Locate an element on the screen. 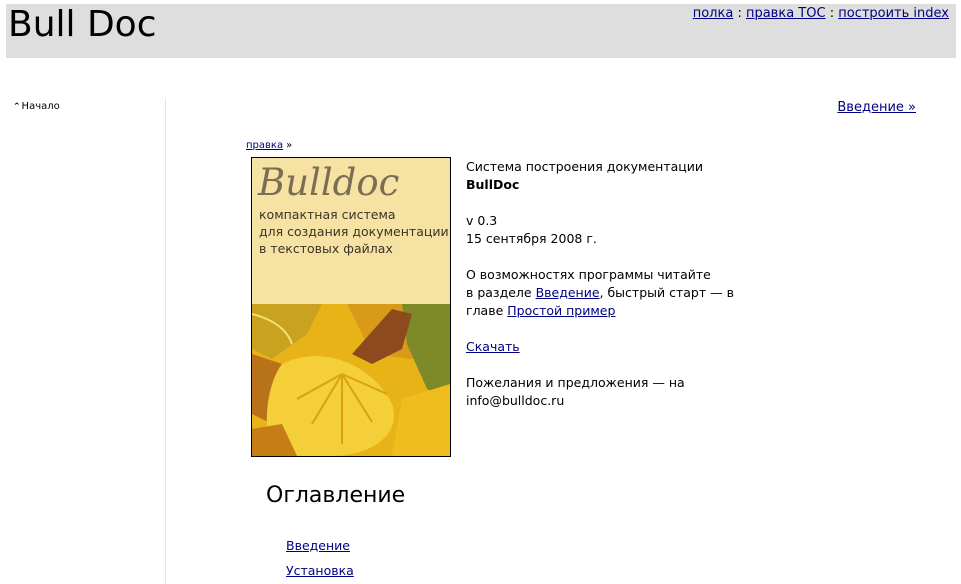 The width and height of the screenshot is (961, 584). product-name: BullDoc is located at coordinates (493, 184).